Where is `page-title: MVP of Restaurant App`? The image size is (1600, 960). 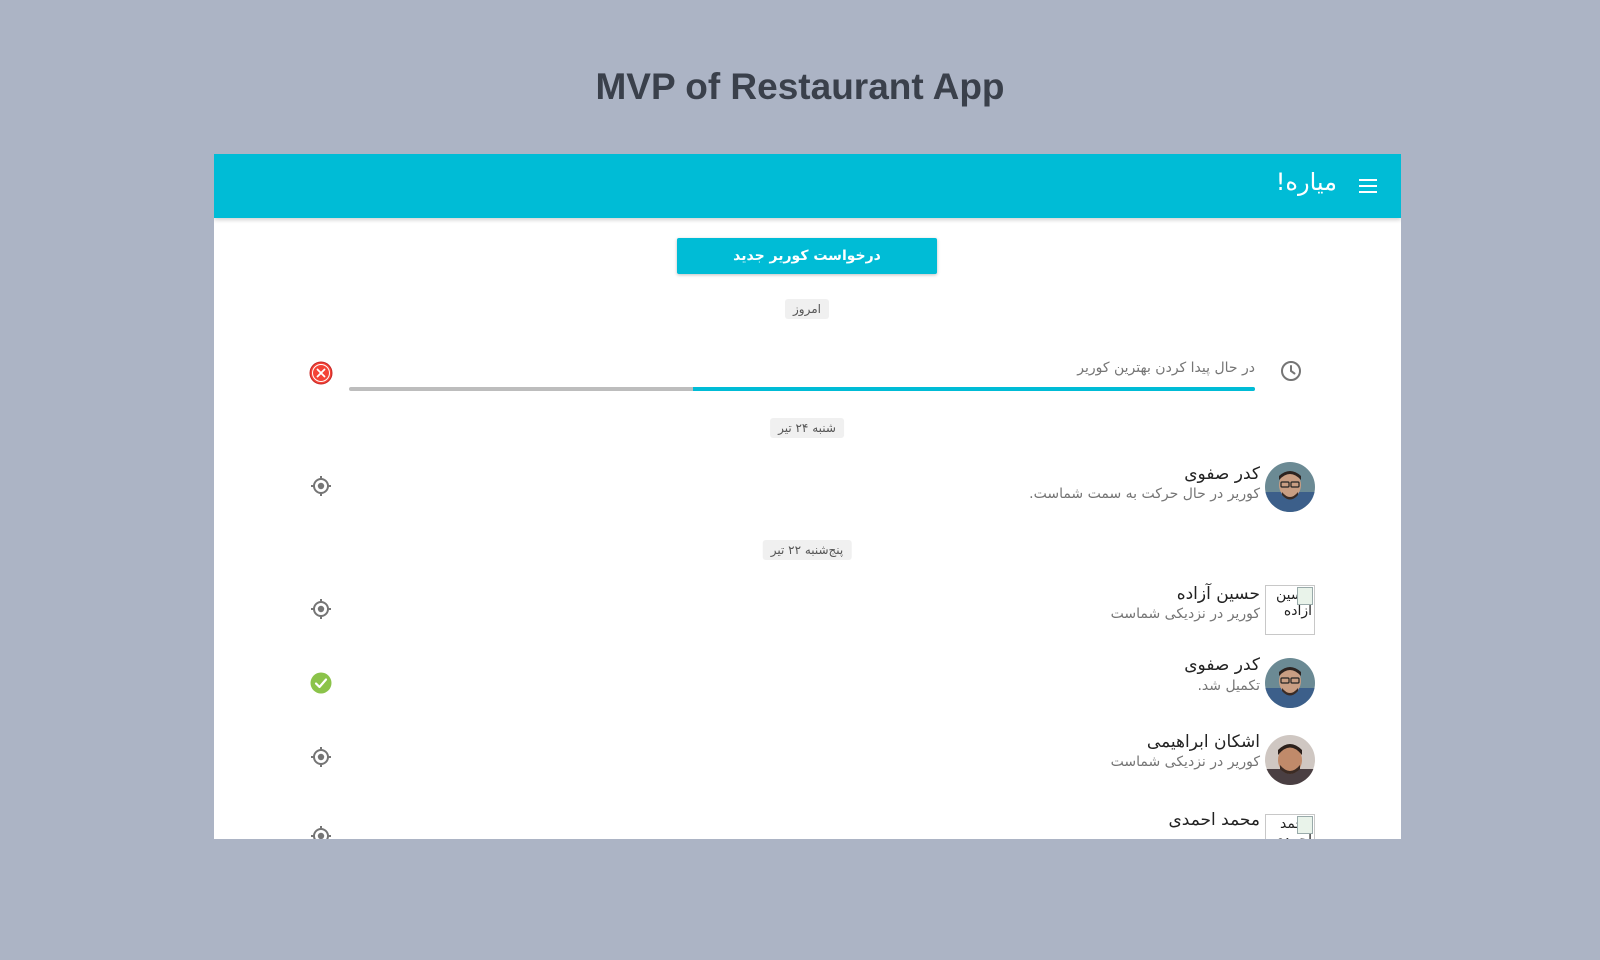 page-title: MVP of Restaurant App is located at coordinates (800, 86).